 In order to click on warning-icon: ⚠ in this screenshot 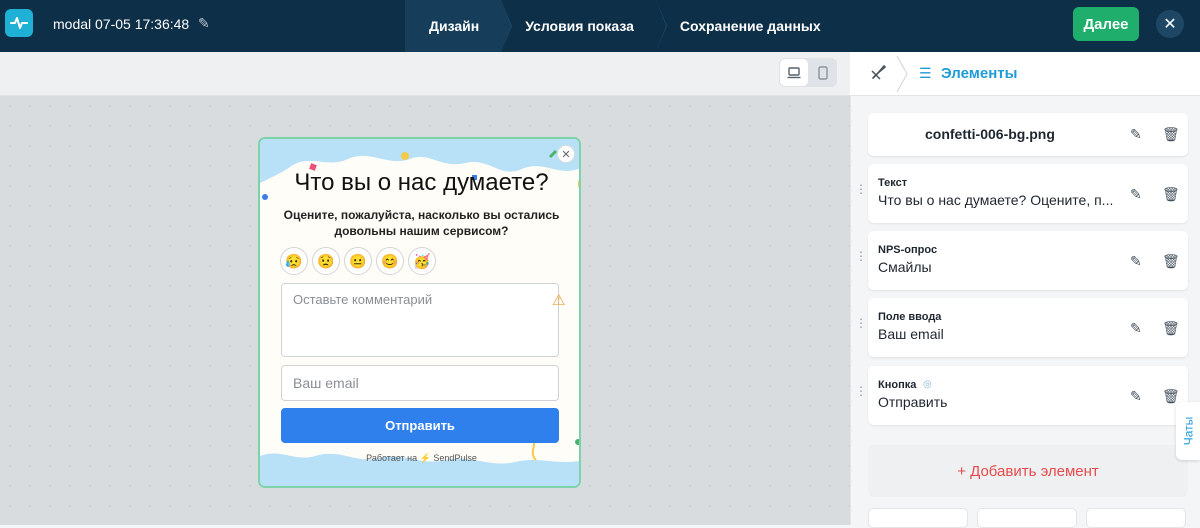, I will do `click(559, 300)`.